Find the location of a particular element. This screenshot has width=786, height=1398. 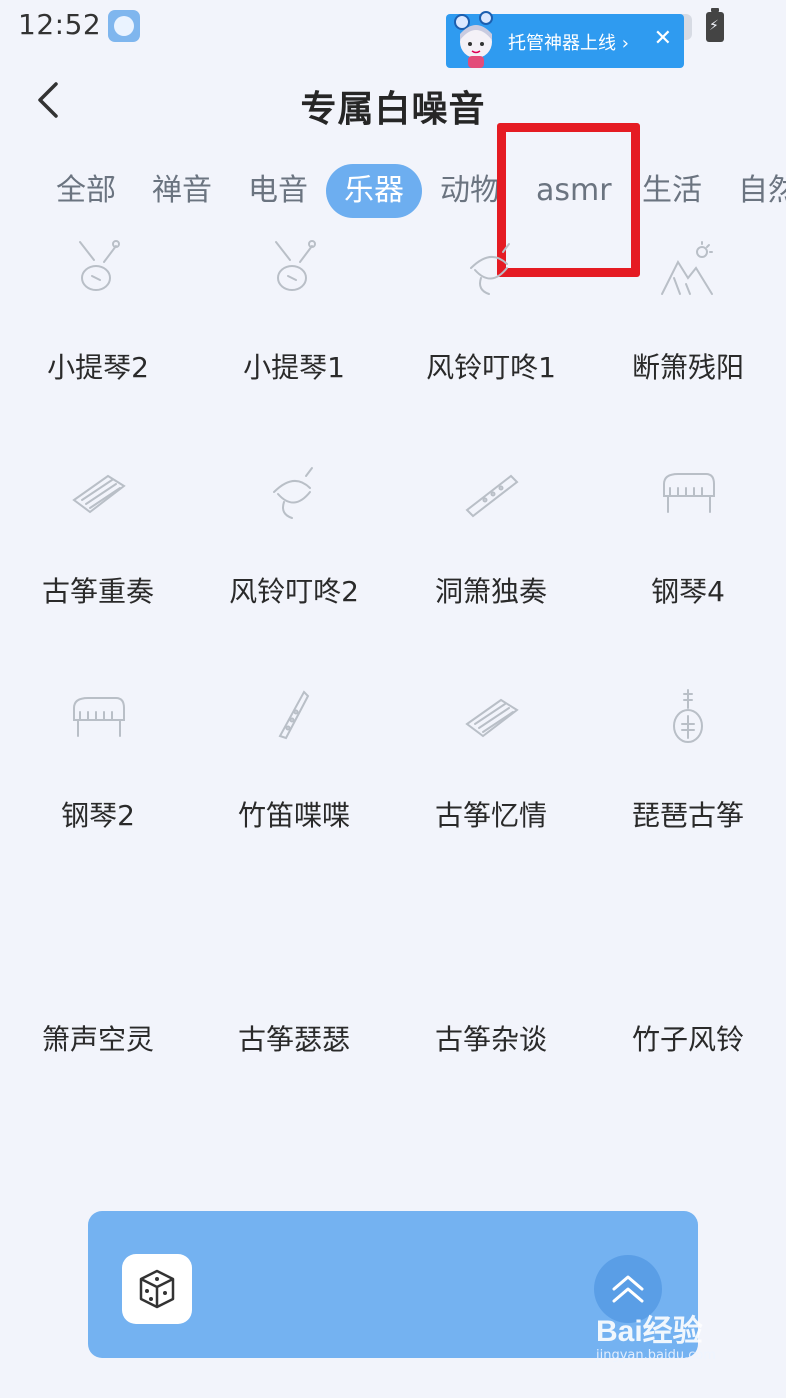

close-icon: ✕ is located at coordinates (663, 39).